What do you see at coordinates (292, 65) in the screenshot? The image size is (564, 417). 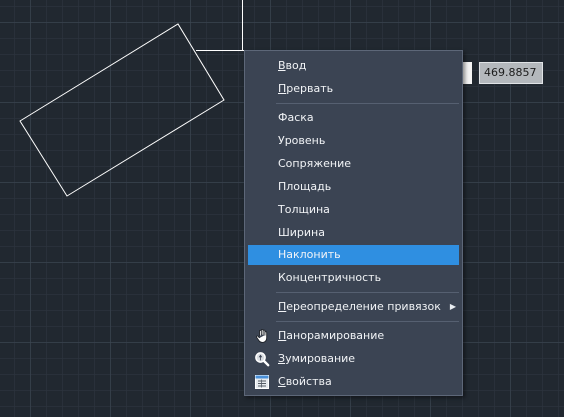 I see `menu-item-label: Ввод` at bounding box center [292, 65].